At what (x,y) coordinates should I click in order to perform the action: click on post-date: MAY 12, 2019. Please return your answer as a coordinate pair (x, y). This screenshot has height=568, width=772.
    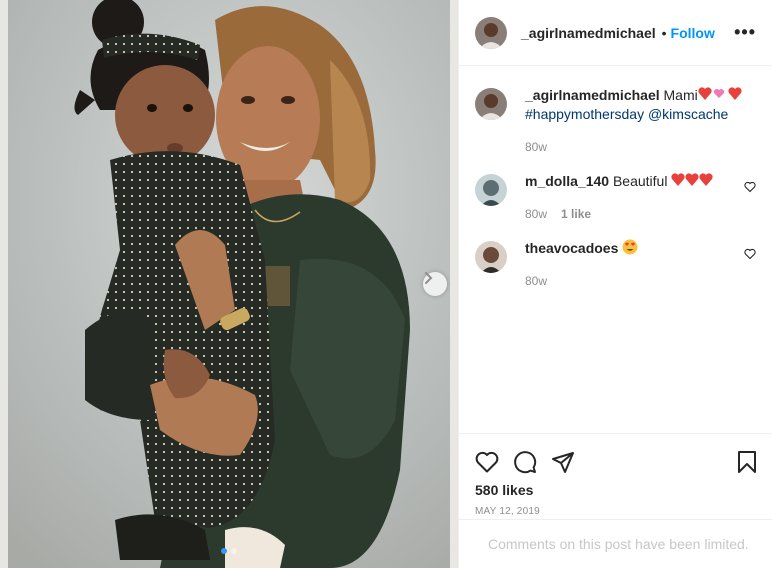
    Looking at the image, I should click on (615, 511).